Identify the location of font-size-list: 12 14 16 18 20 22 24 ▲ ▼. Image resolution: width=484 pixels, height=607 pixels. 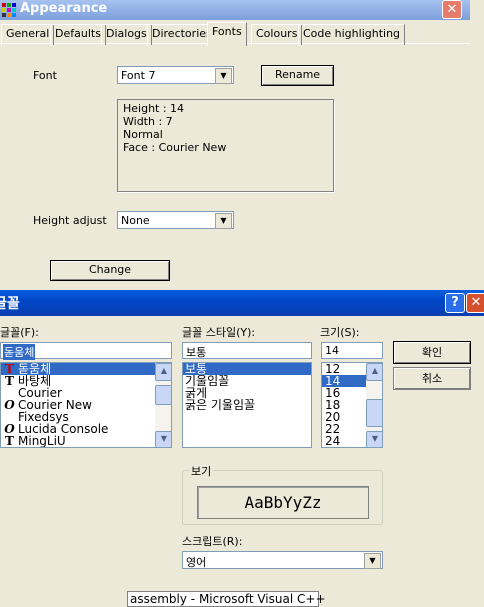
(352, 405).